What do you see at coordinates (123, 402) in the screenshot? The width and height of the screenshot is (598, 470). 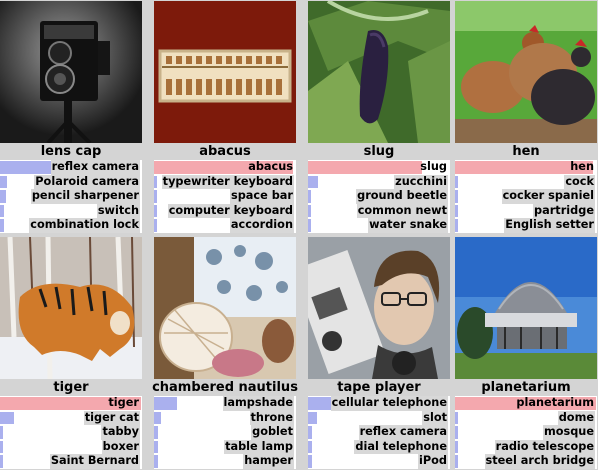 I see `prediction-label: tiger` at bounding box center [123, 402].